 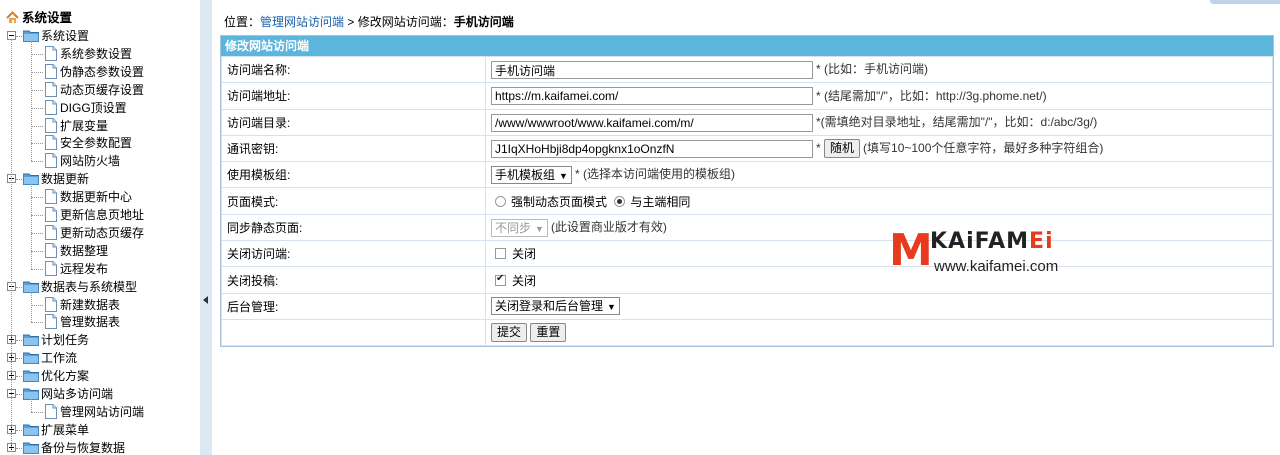 What do you see at coordinates (500, 279) in the screenshot?
I see `close-submit-checkbox` at bounding box center [500, 279].